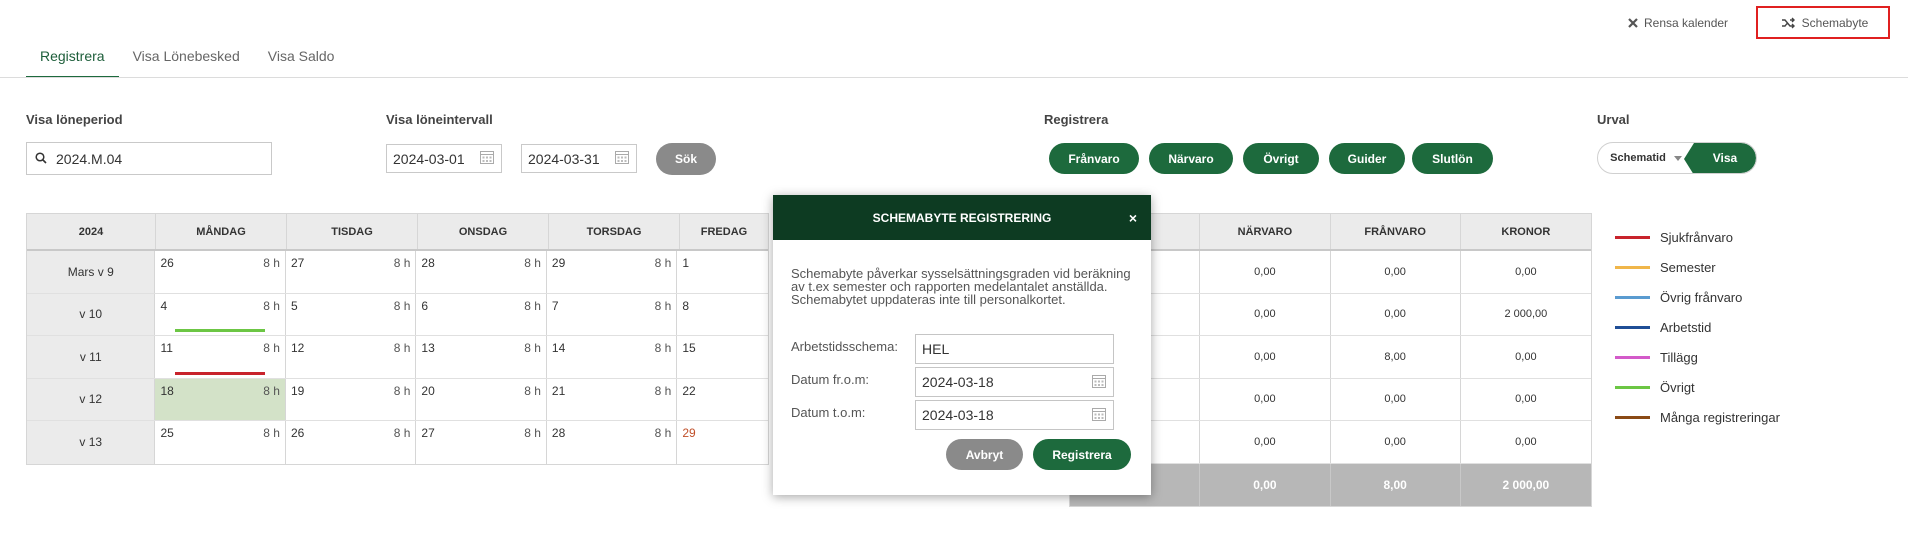  What do you see at coordinates (220, 399) in the screenshot?
I see `day-cell-selected: 18 8 h` at bounding box center [220, 399].